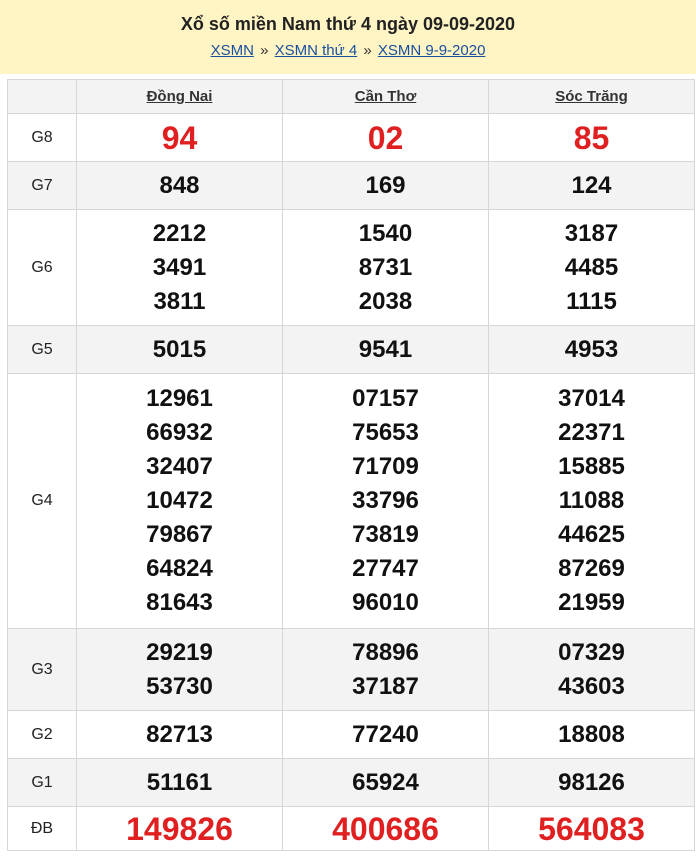 The height and width of the screenshot is (858, 696). I want to click on result-number: 98126, so click(591, 782).